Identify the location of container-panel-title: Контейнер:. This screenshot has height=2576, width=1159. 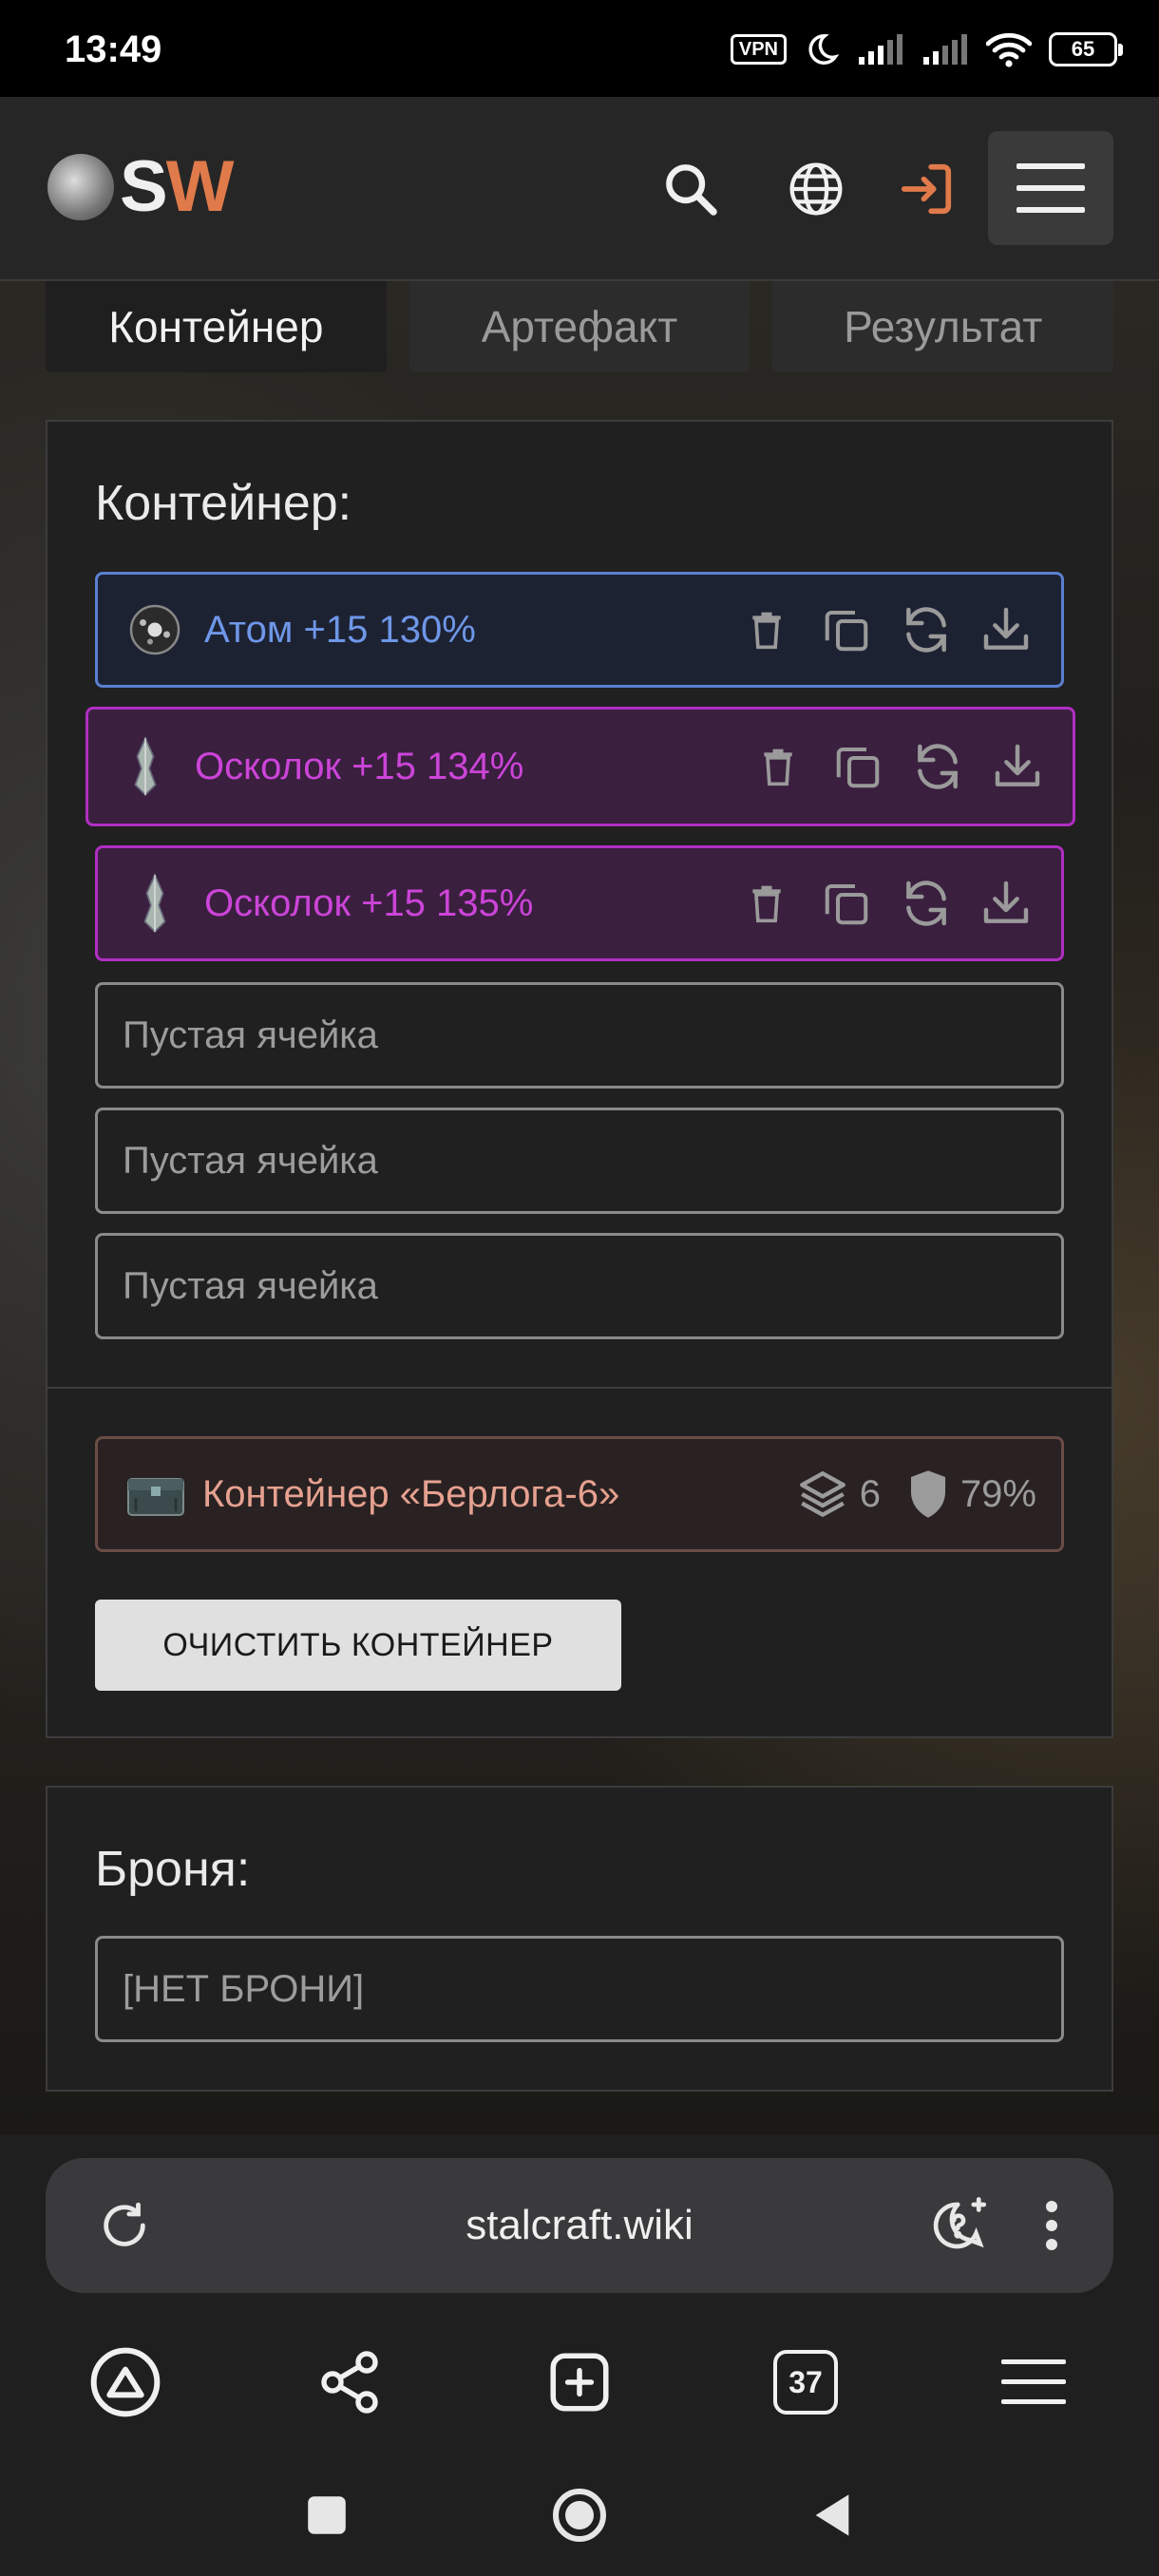
(223, 503).